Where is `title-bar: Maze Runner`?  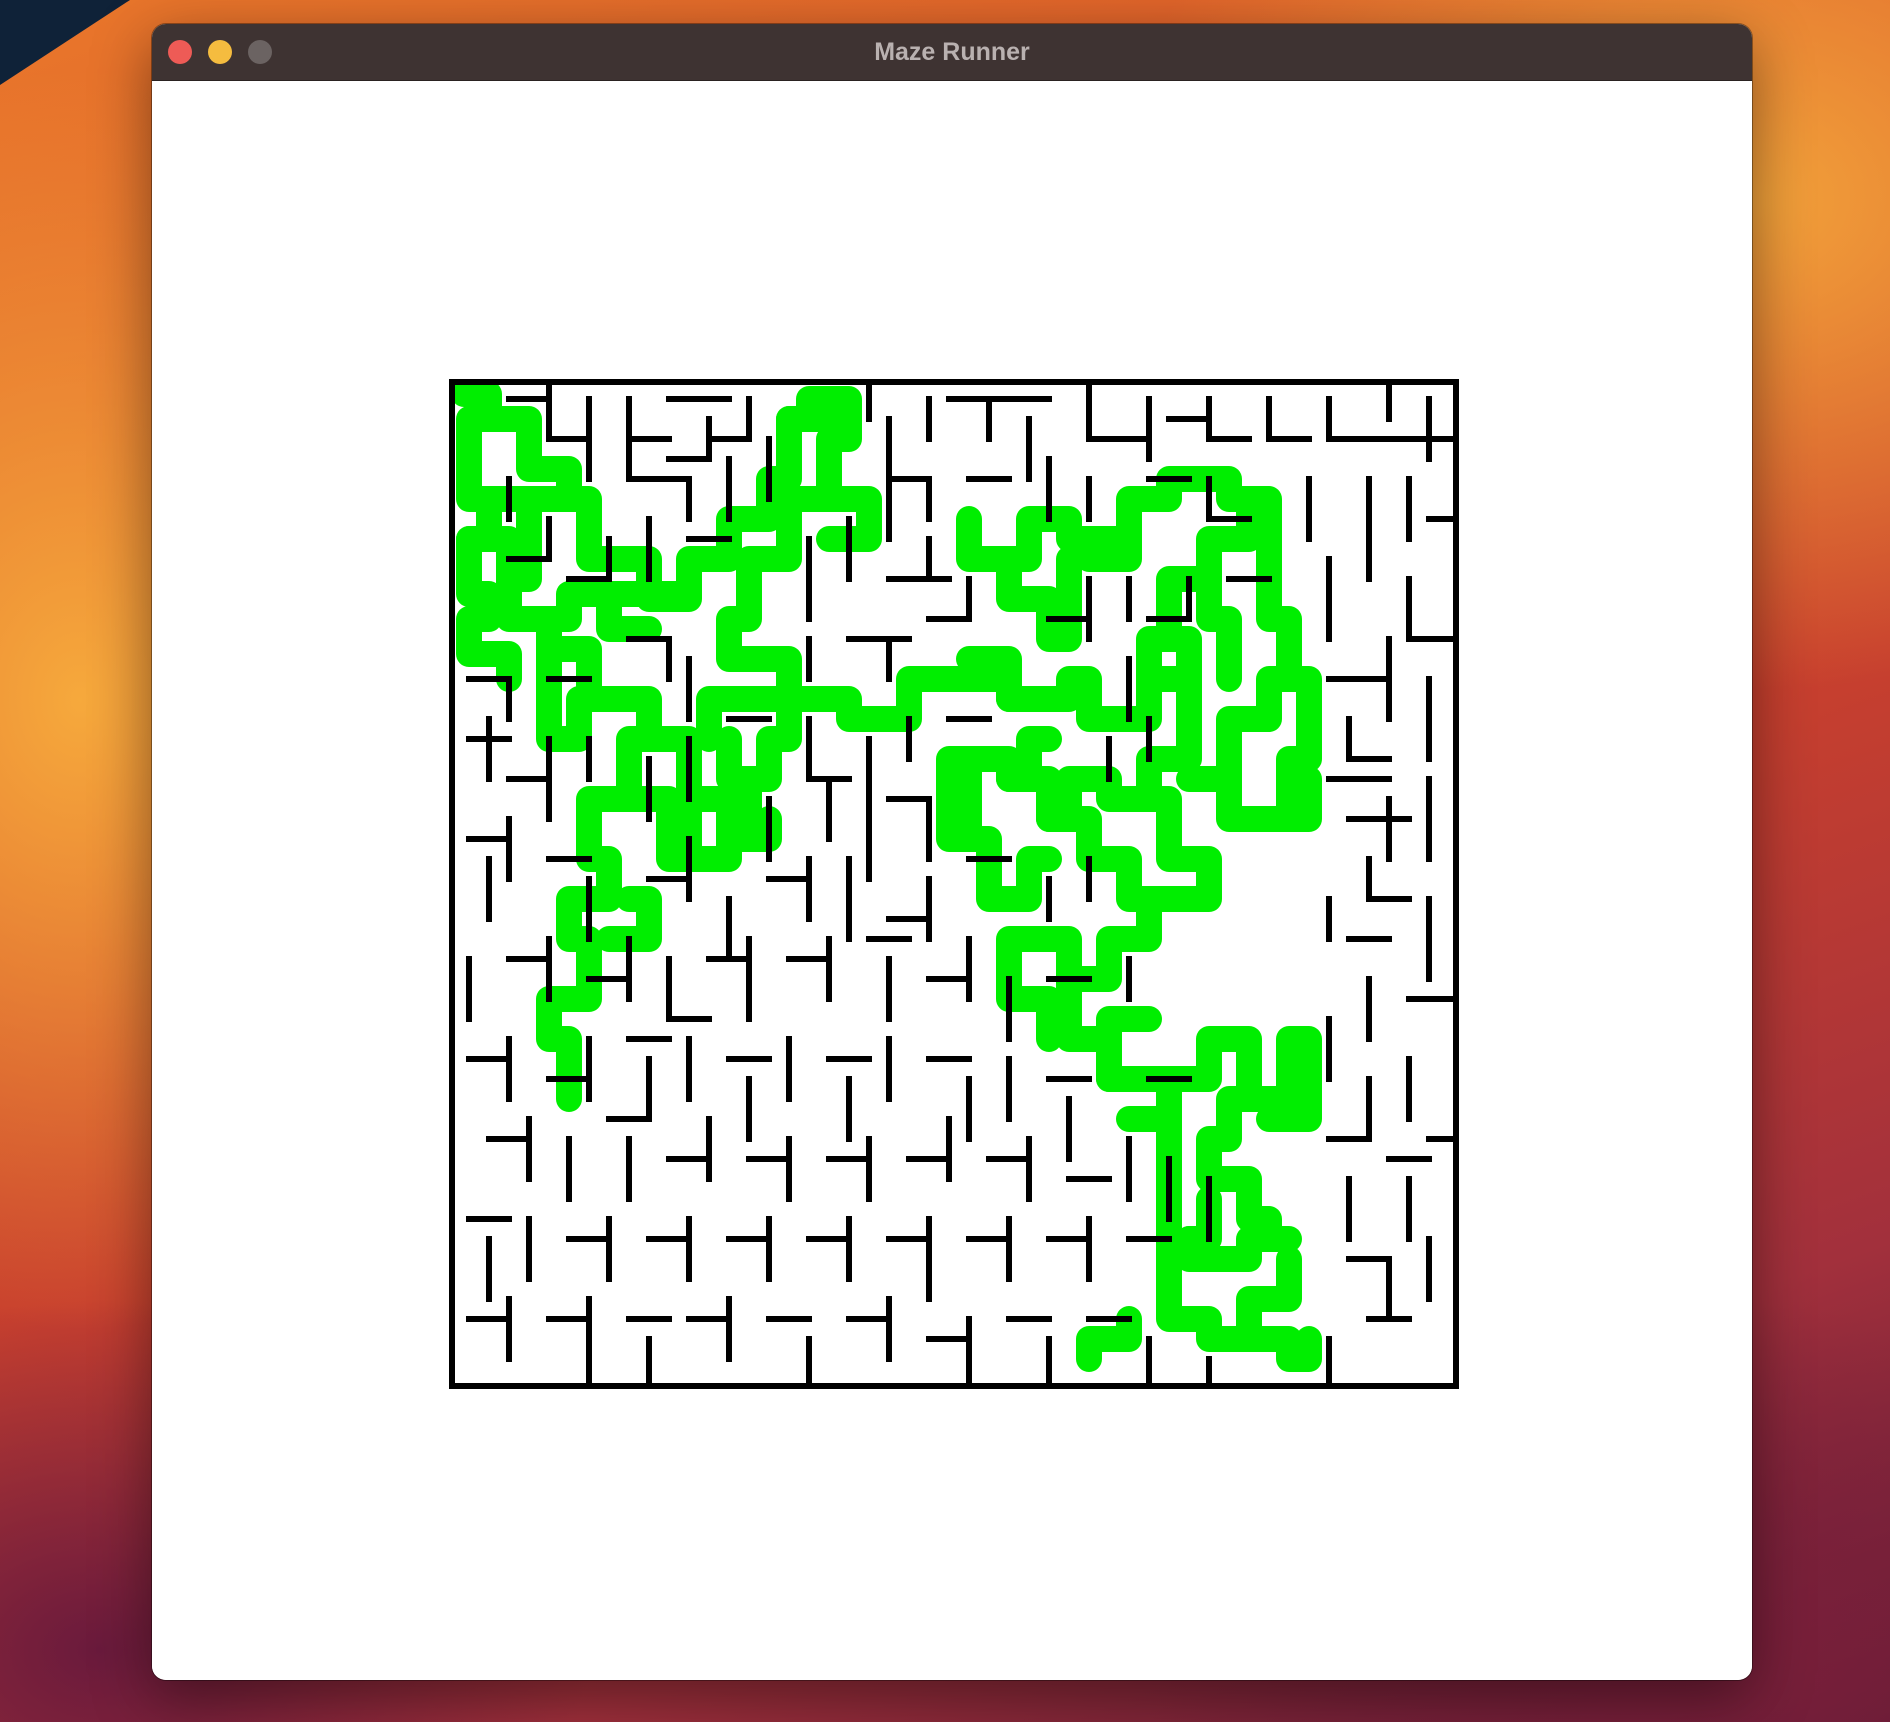
title-bar: Maze Runner is located at coordinates (952, 52).